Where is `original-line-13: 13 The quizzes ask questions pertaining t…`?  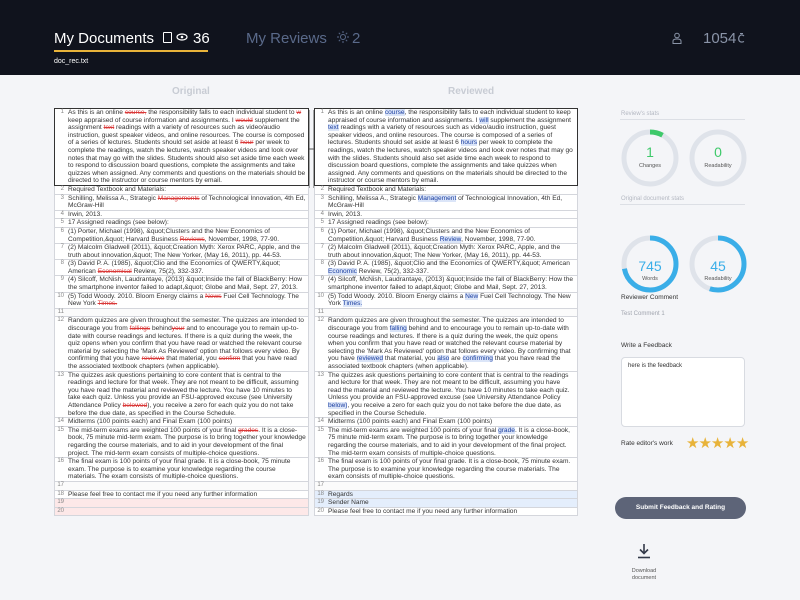
original-line-13: 13 The quizzes ask questions pertaining t… is located at coordinates (181, 395).